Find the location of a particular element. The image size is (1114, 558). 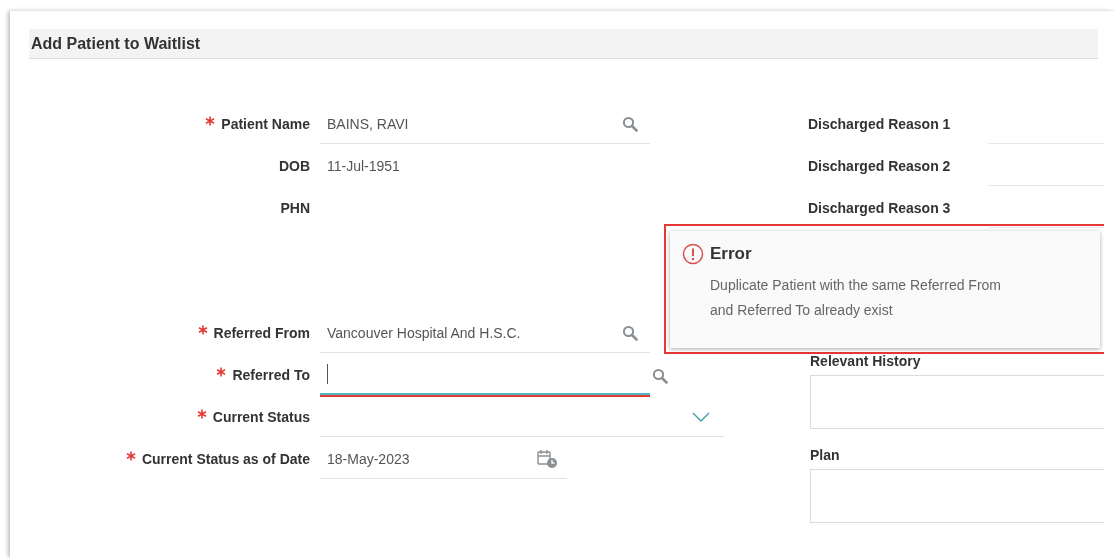

field-label: Discharged Reason 3 is located at coordinates (880, 208).